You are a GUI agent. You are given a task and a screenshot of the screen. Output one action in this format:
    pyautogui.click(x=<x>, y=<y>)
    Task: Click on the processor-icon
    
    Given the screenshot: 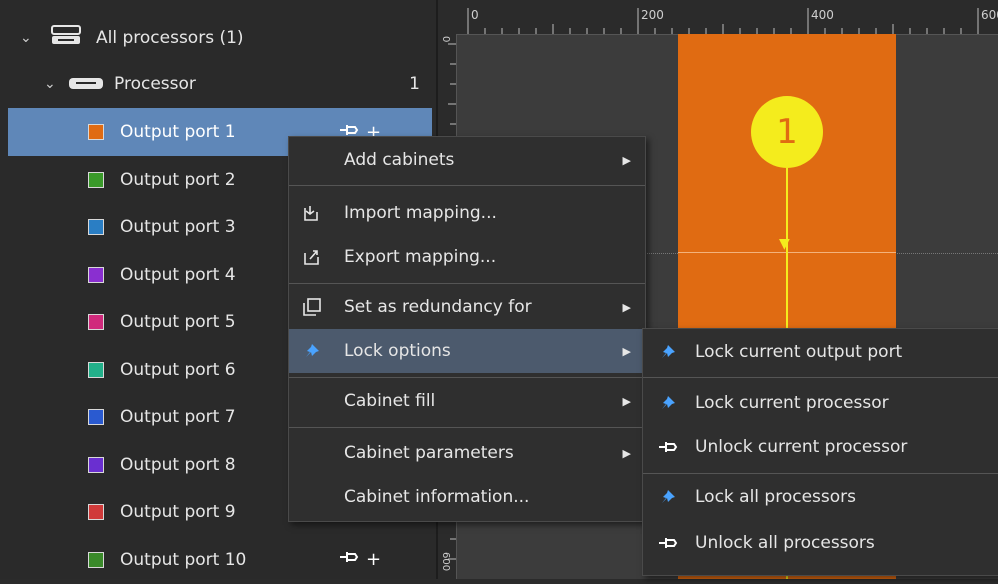 What is the action you would take?
    pyautogui.click(x=86, y=83)
    